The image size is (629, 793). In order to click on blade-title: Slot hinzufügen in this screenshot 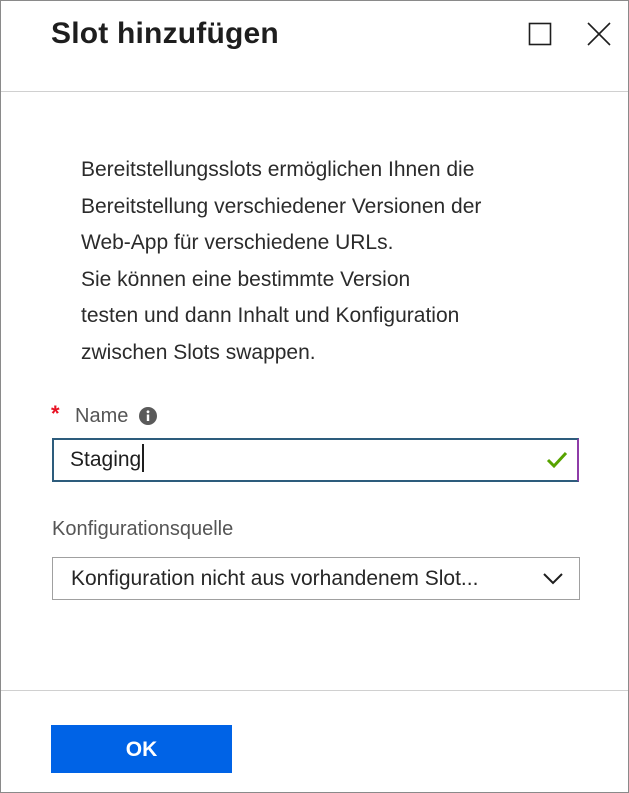, I will do `click(165, 33)`.